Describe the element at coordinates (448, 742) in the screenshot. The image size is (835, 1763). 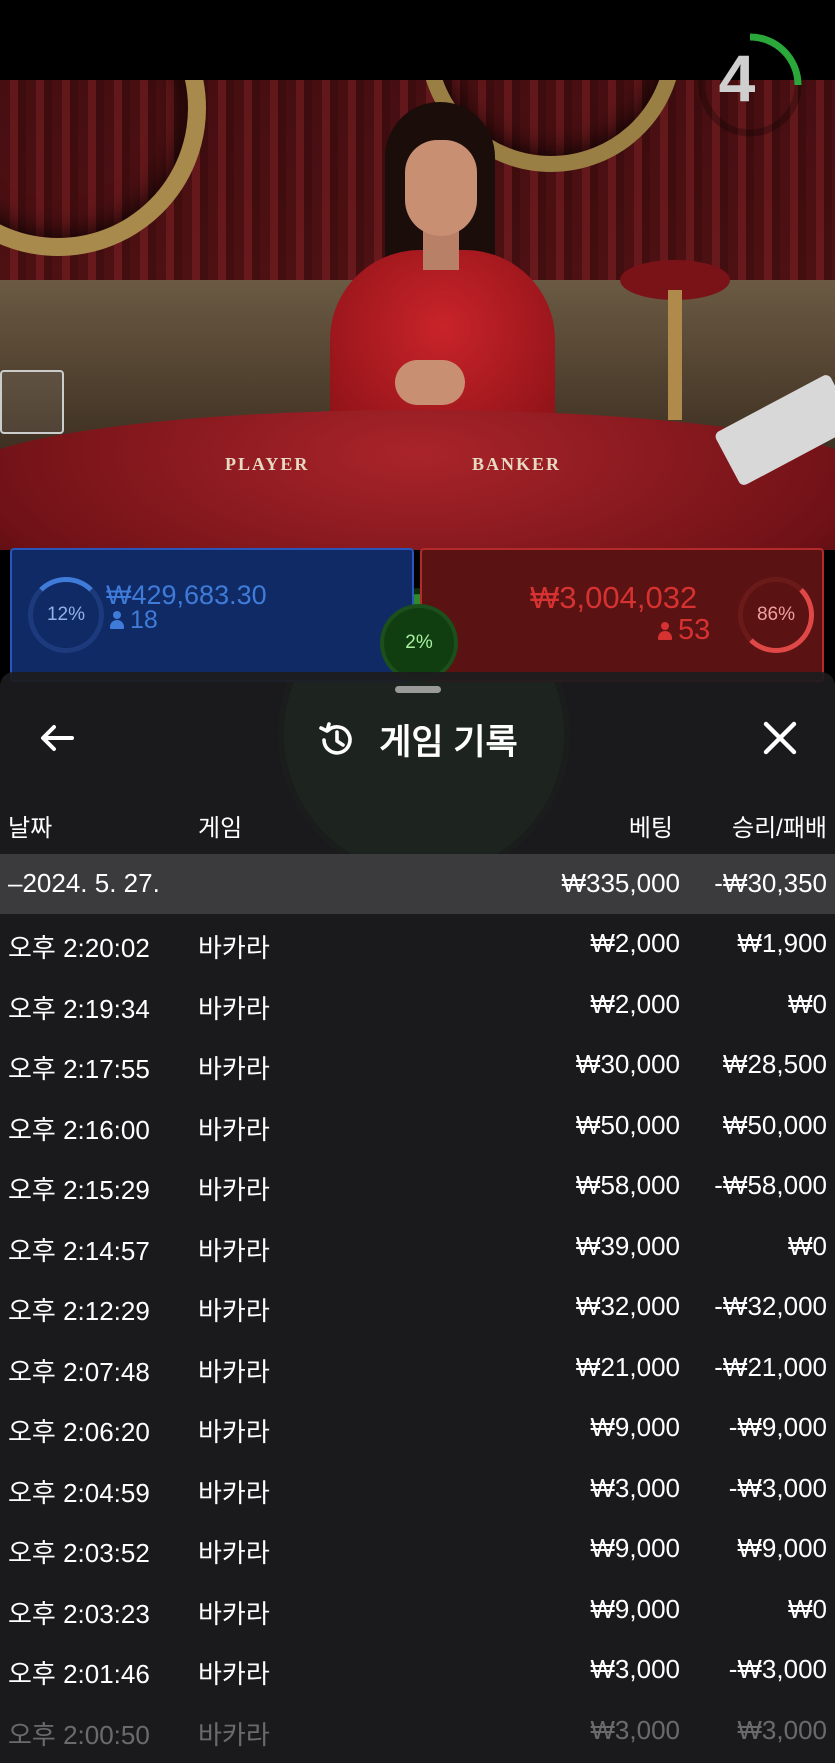
I see `panel-title-text: 게임 기록` at that location.